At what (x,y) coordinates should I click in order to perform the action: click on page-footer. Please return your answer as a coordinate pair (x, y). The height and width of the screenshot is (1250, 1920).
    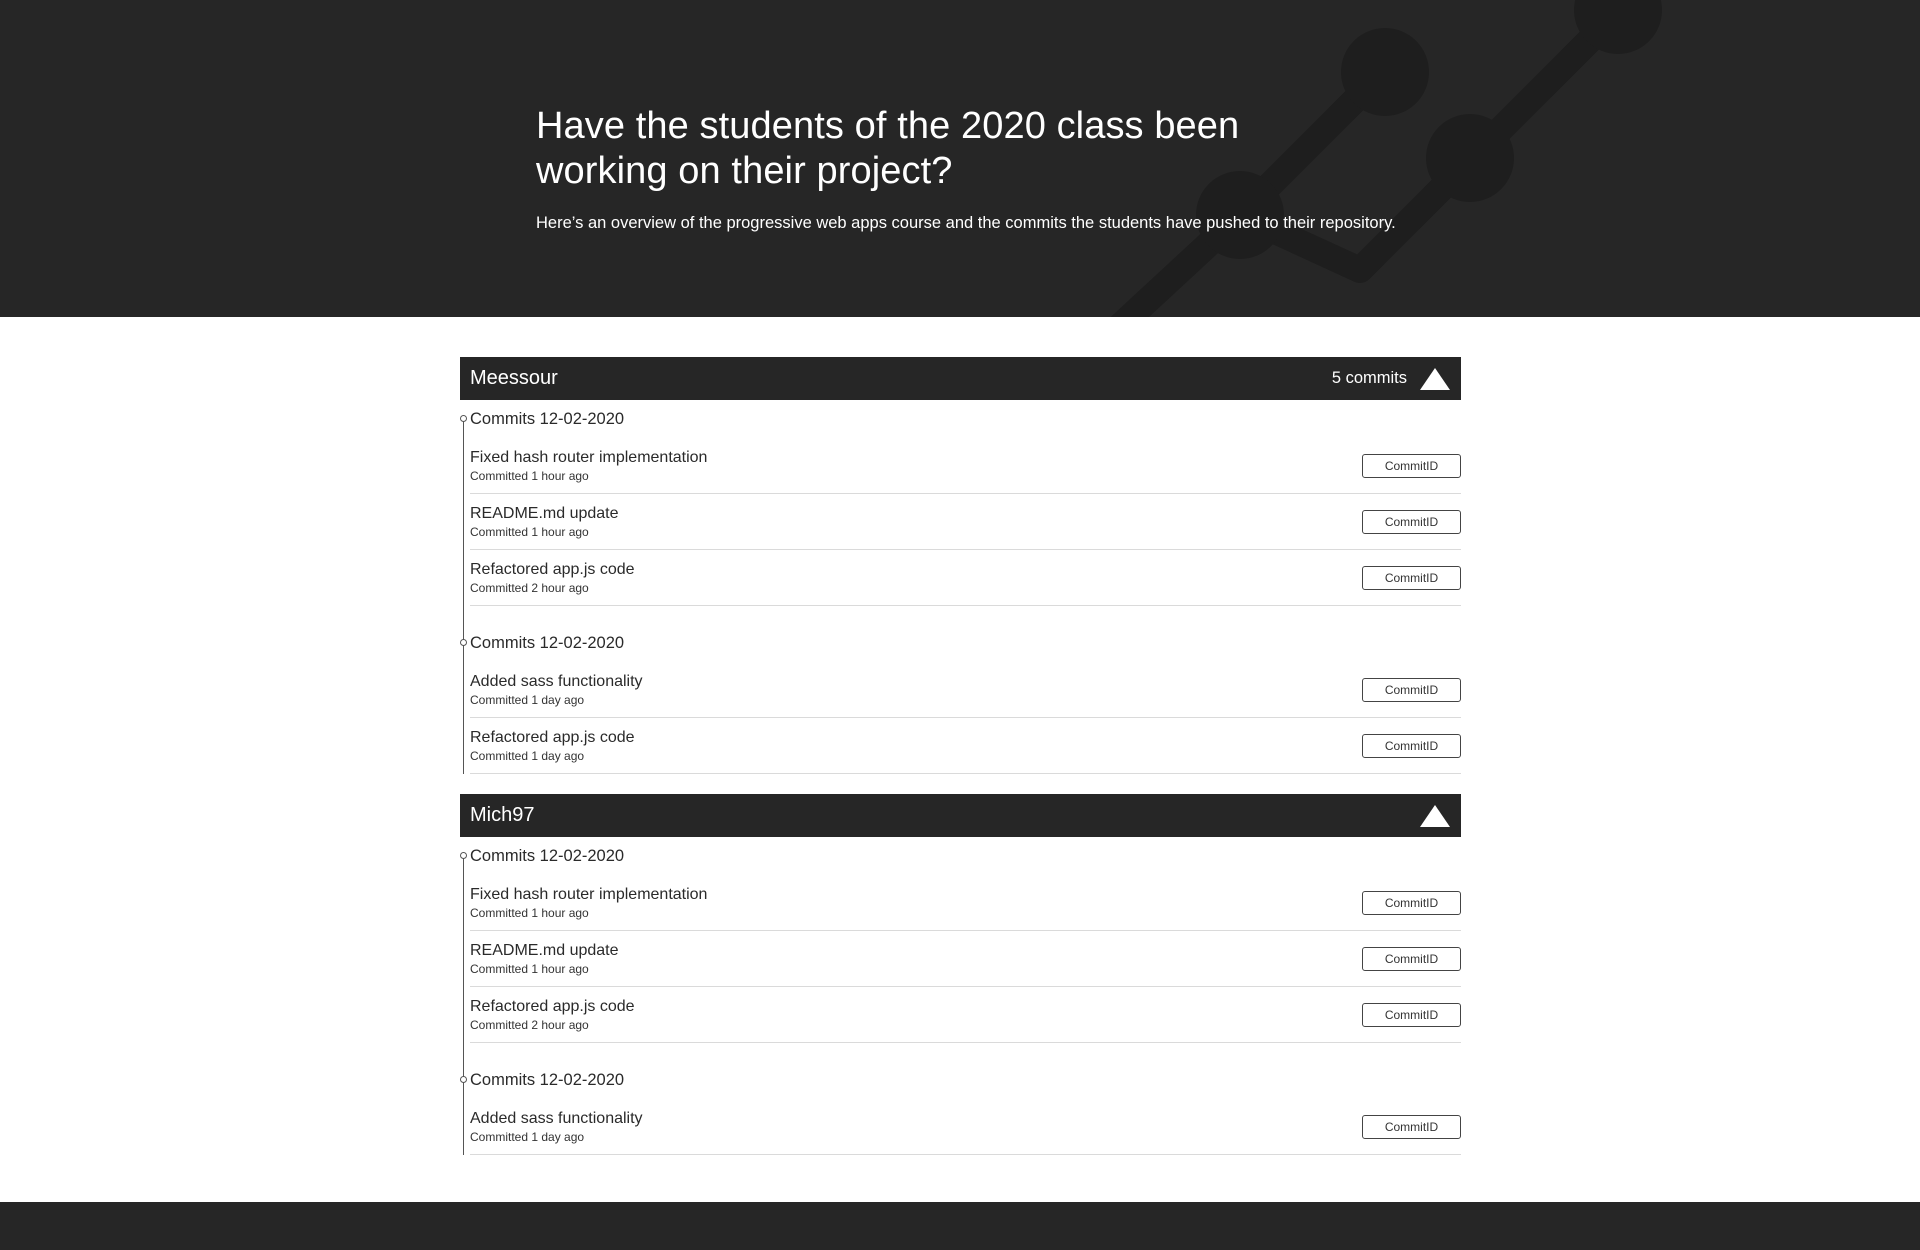
    Looking at the image, I should click on (960, 1226).